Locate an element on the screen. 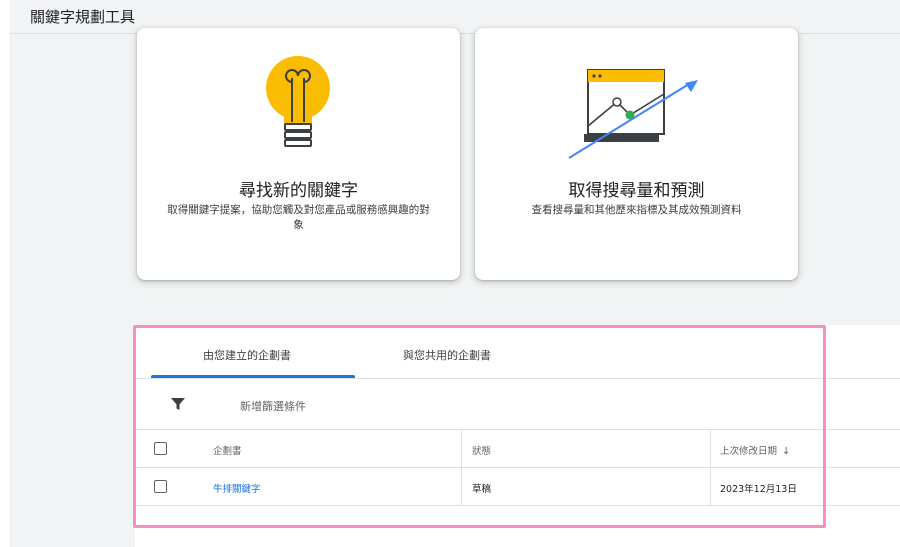 The height and width of the screenshot is (547, 900). card-description: 查看搜尋量和其他歷來指標及其成效預測資料 is located at coordinates (636, 210).